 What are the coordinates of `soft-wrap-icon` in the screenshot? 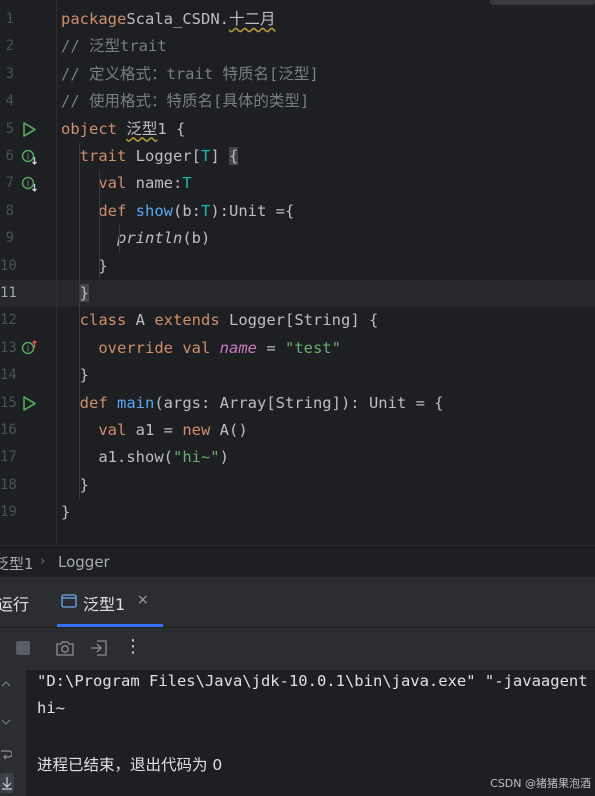 It's located at (6, 755).